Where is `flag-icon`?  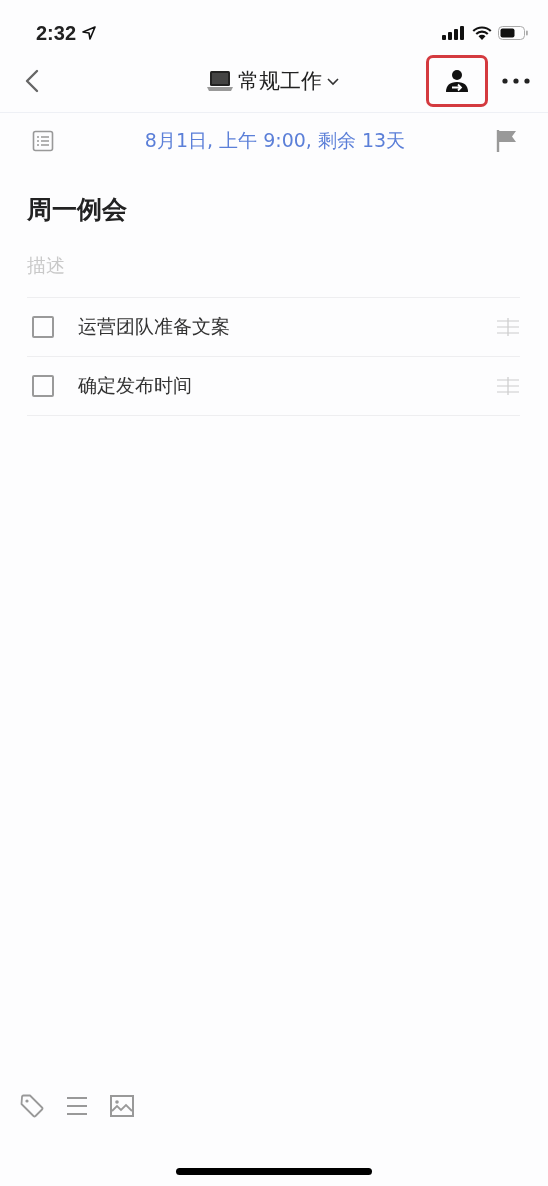
flag-icon is located at coordinates (507, 141).